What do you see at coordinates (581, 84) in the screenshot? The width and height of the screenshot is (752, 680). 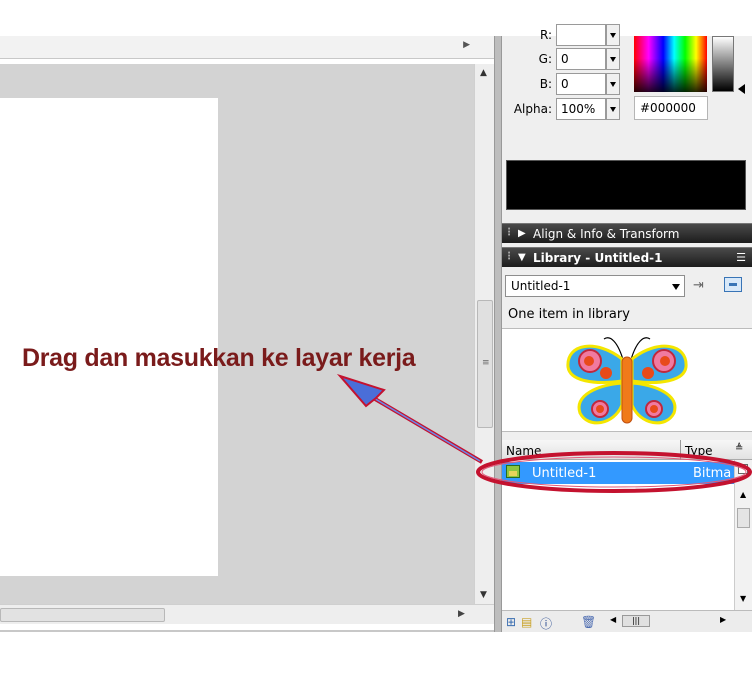 I see `b-field: 0` at bounding box center [581, 84].